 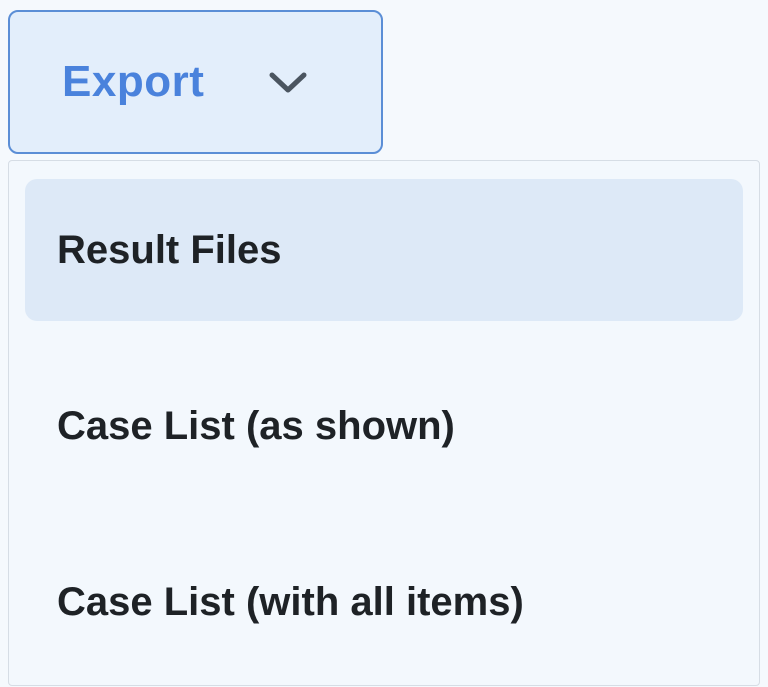 What do you see at coordinates (288, 82) in the screenshot?
I see `chevron-down-icon` at bounding box center [288, 82].